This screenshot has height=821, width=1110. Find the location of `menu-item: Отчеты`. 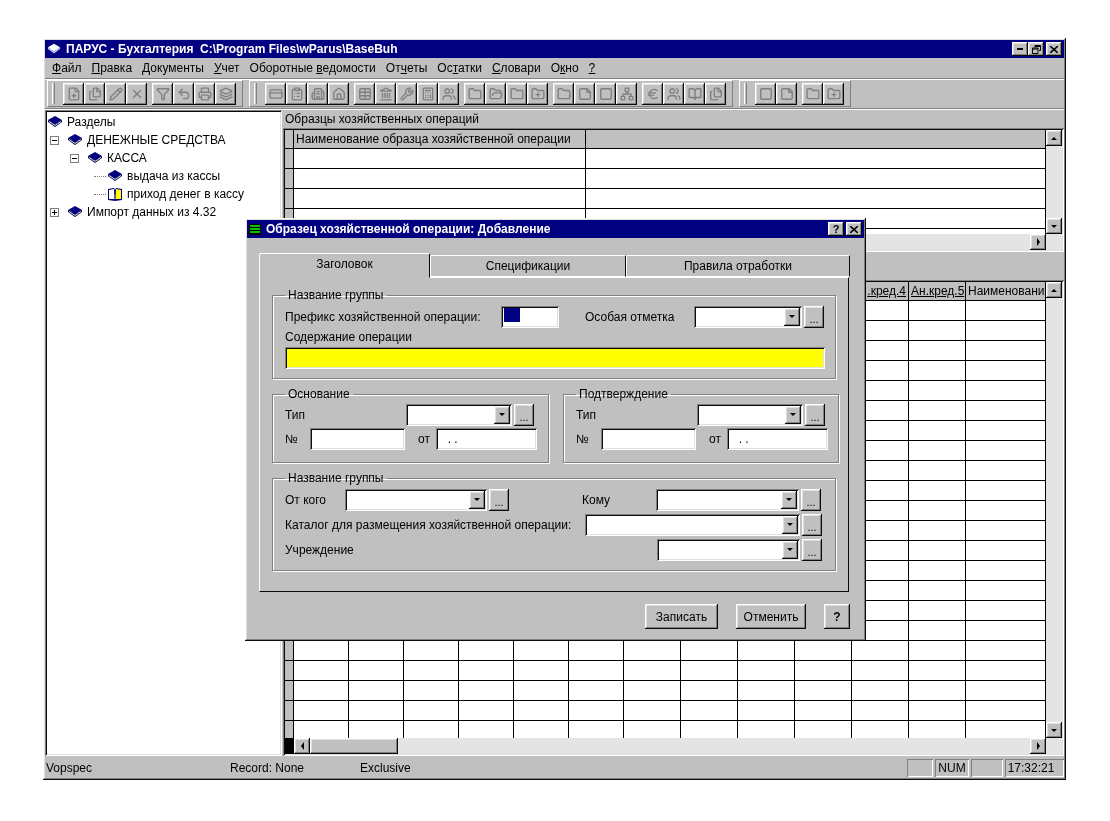

menu-item: Отчеты is located at coordinates (406, 68).